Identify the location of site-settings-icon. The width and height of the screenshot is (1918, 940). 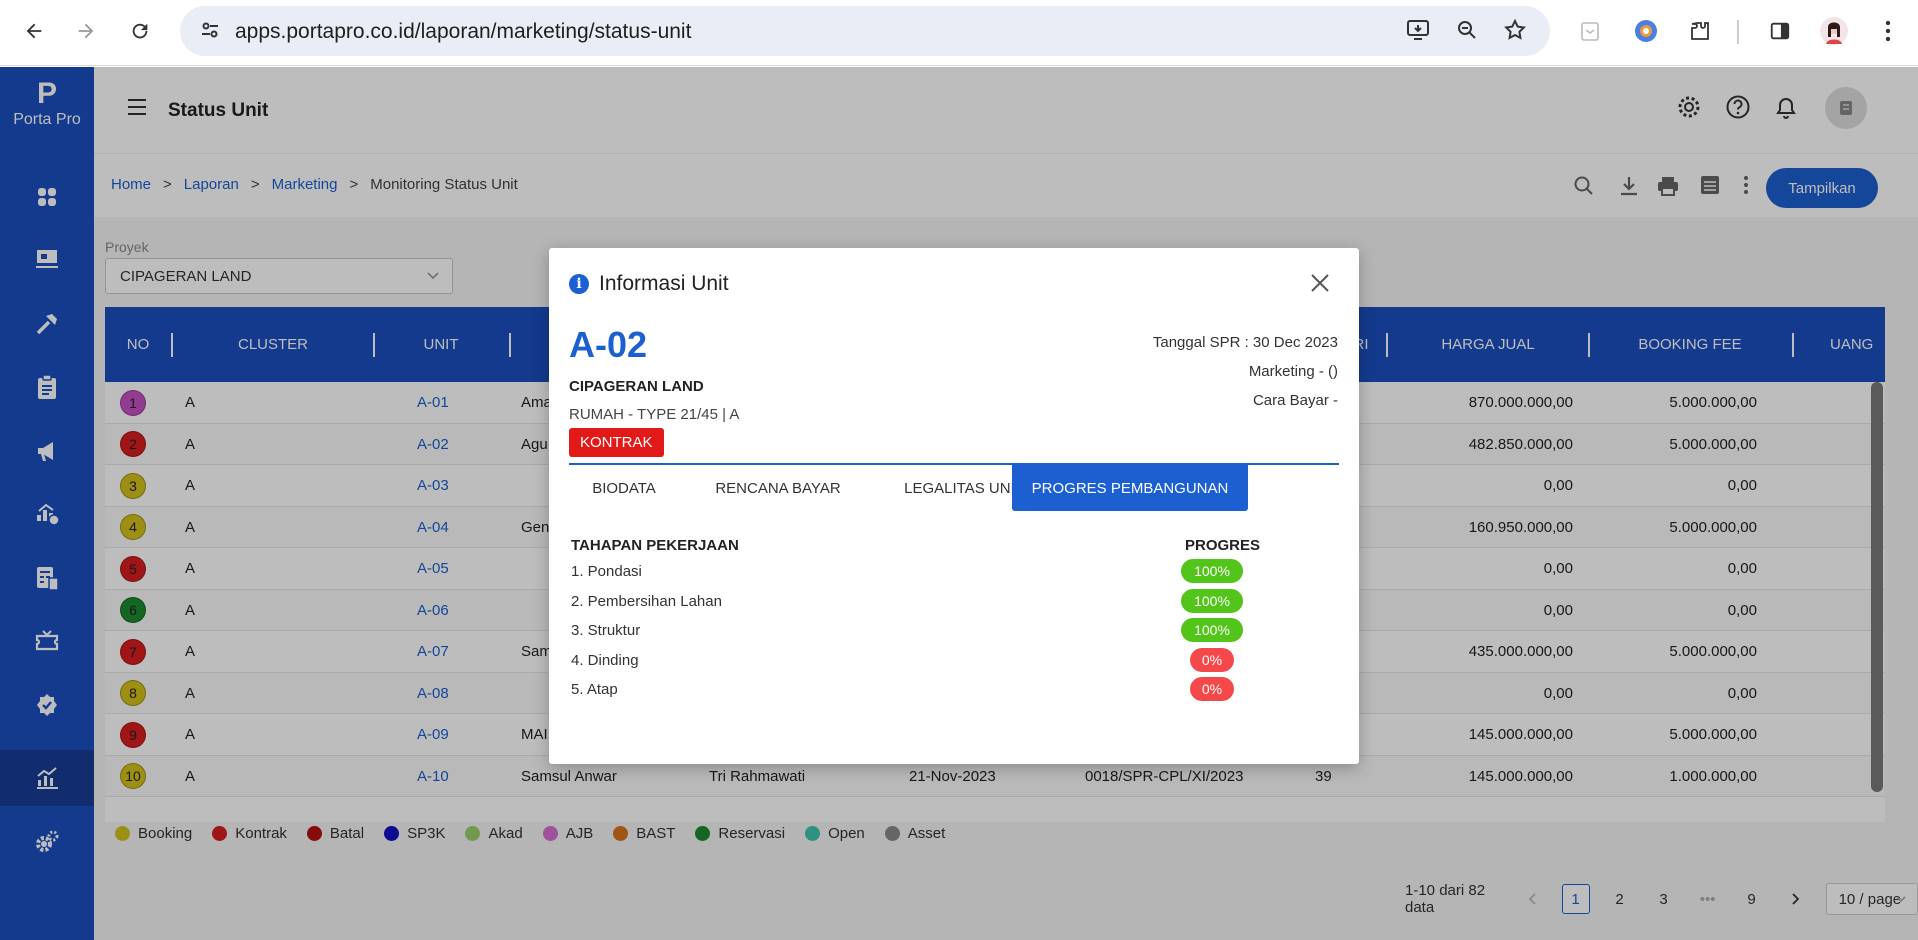
(210, 30).